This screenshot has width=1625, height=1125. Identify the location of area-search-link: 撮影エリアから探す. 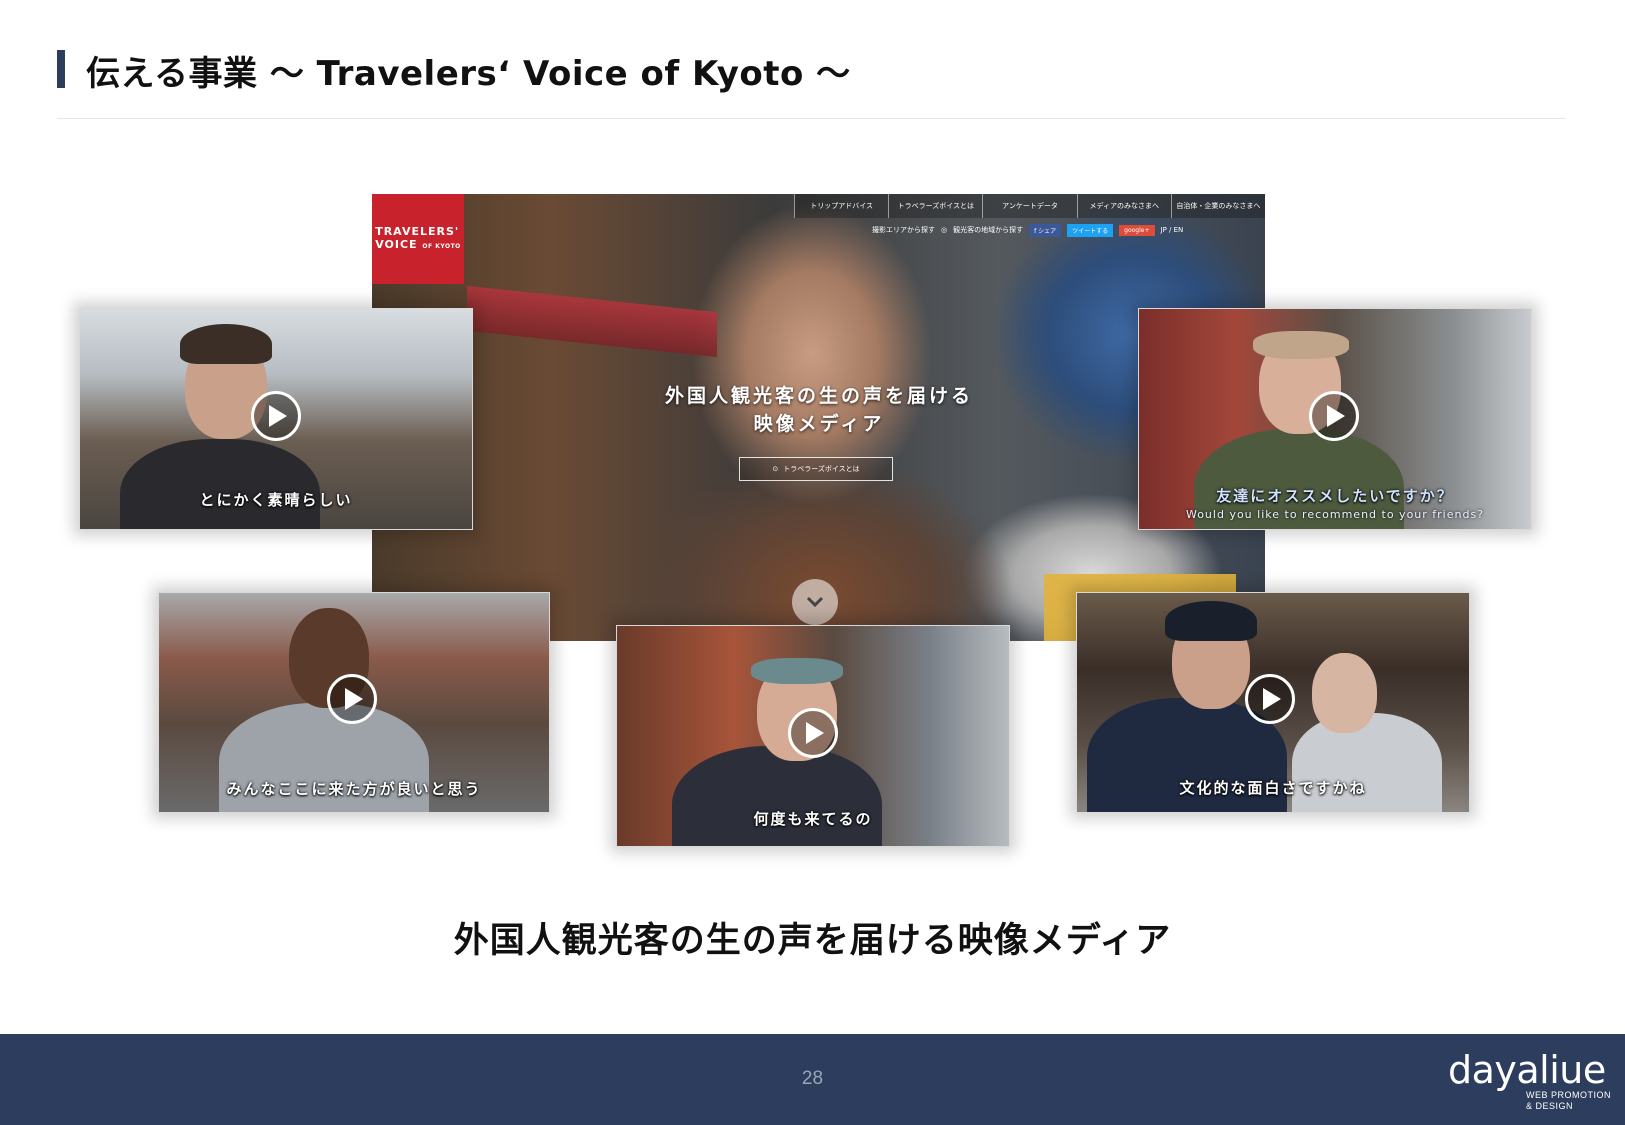
(903, 230).